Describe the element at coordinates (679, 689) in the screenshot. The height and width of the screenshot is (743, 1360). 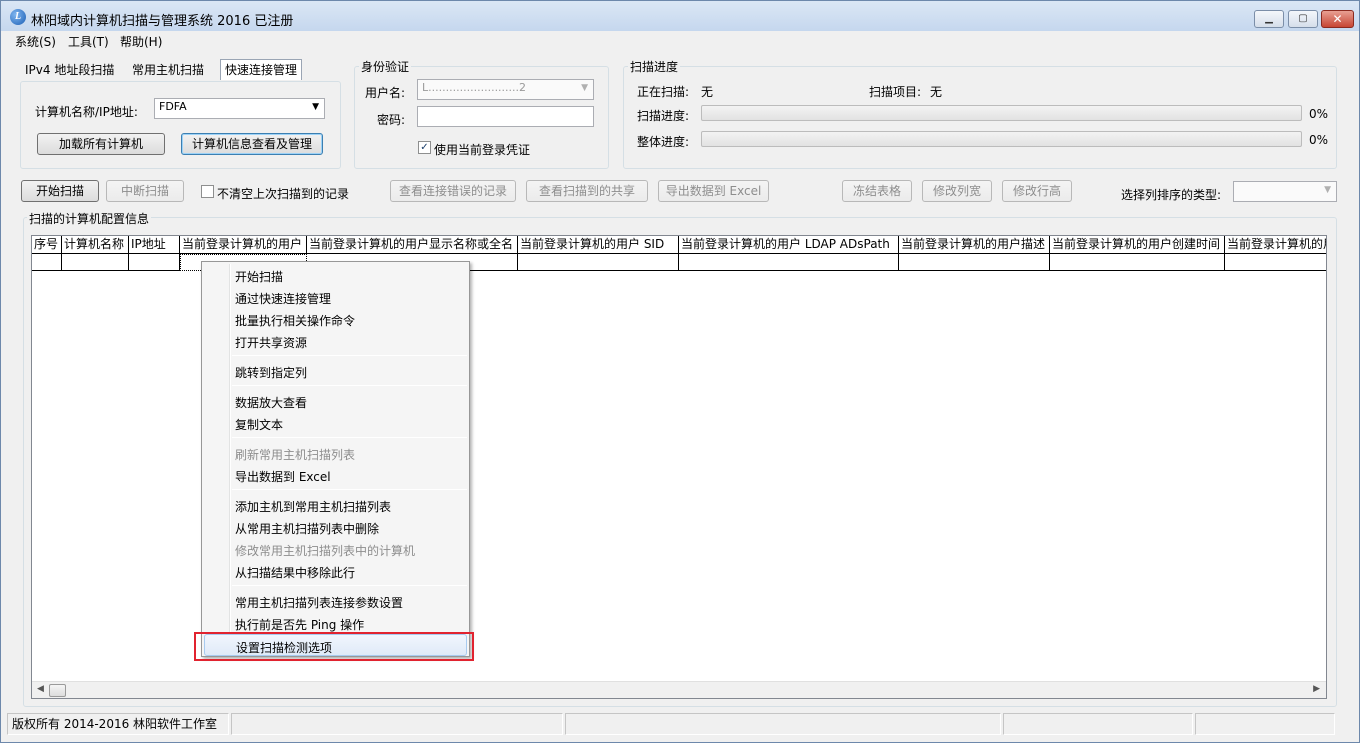
I see `horizontal-scrollbar: ◀ ▶` at that location.